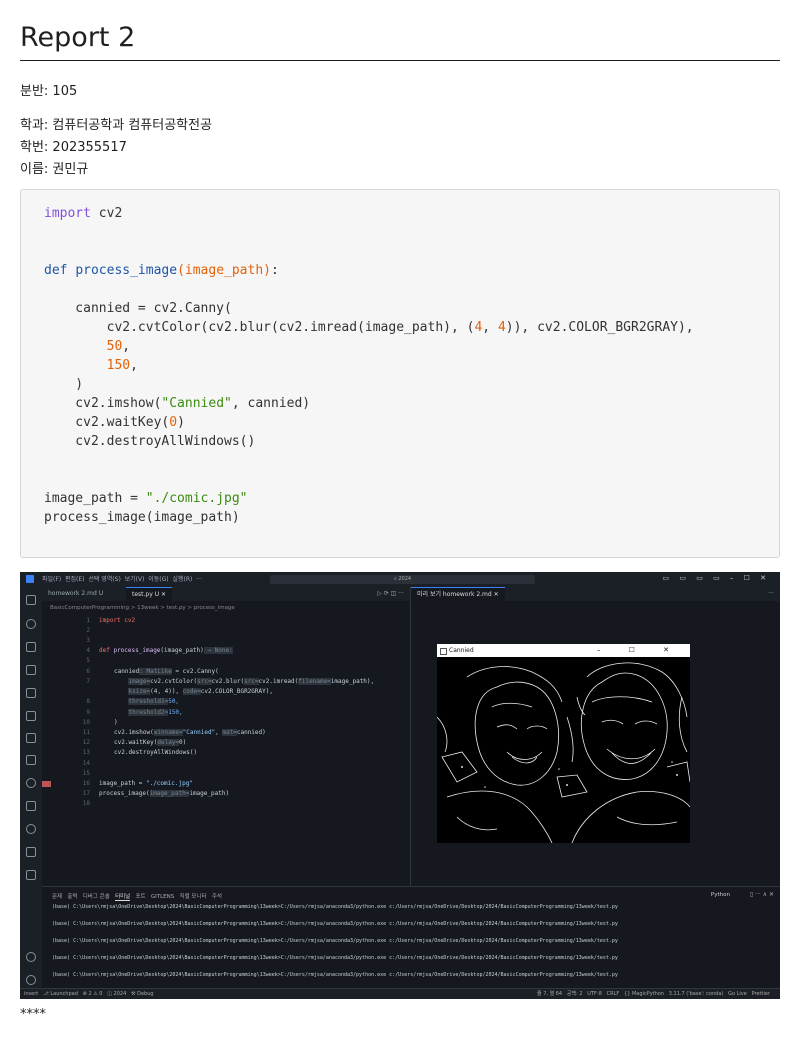 Image resolution: width=800 pixels, height=1050 pixels. What do you see at coordinates (762, 894) in the screenshot?
I see `panel-controls: ▯ ··· ∧ ✕` at bounding box center [762, 894].